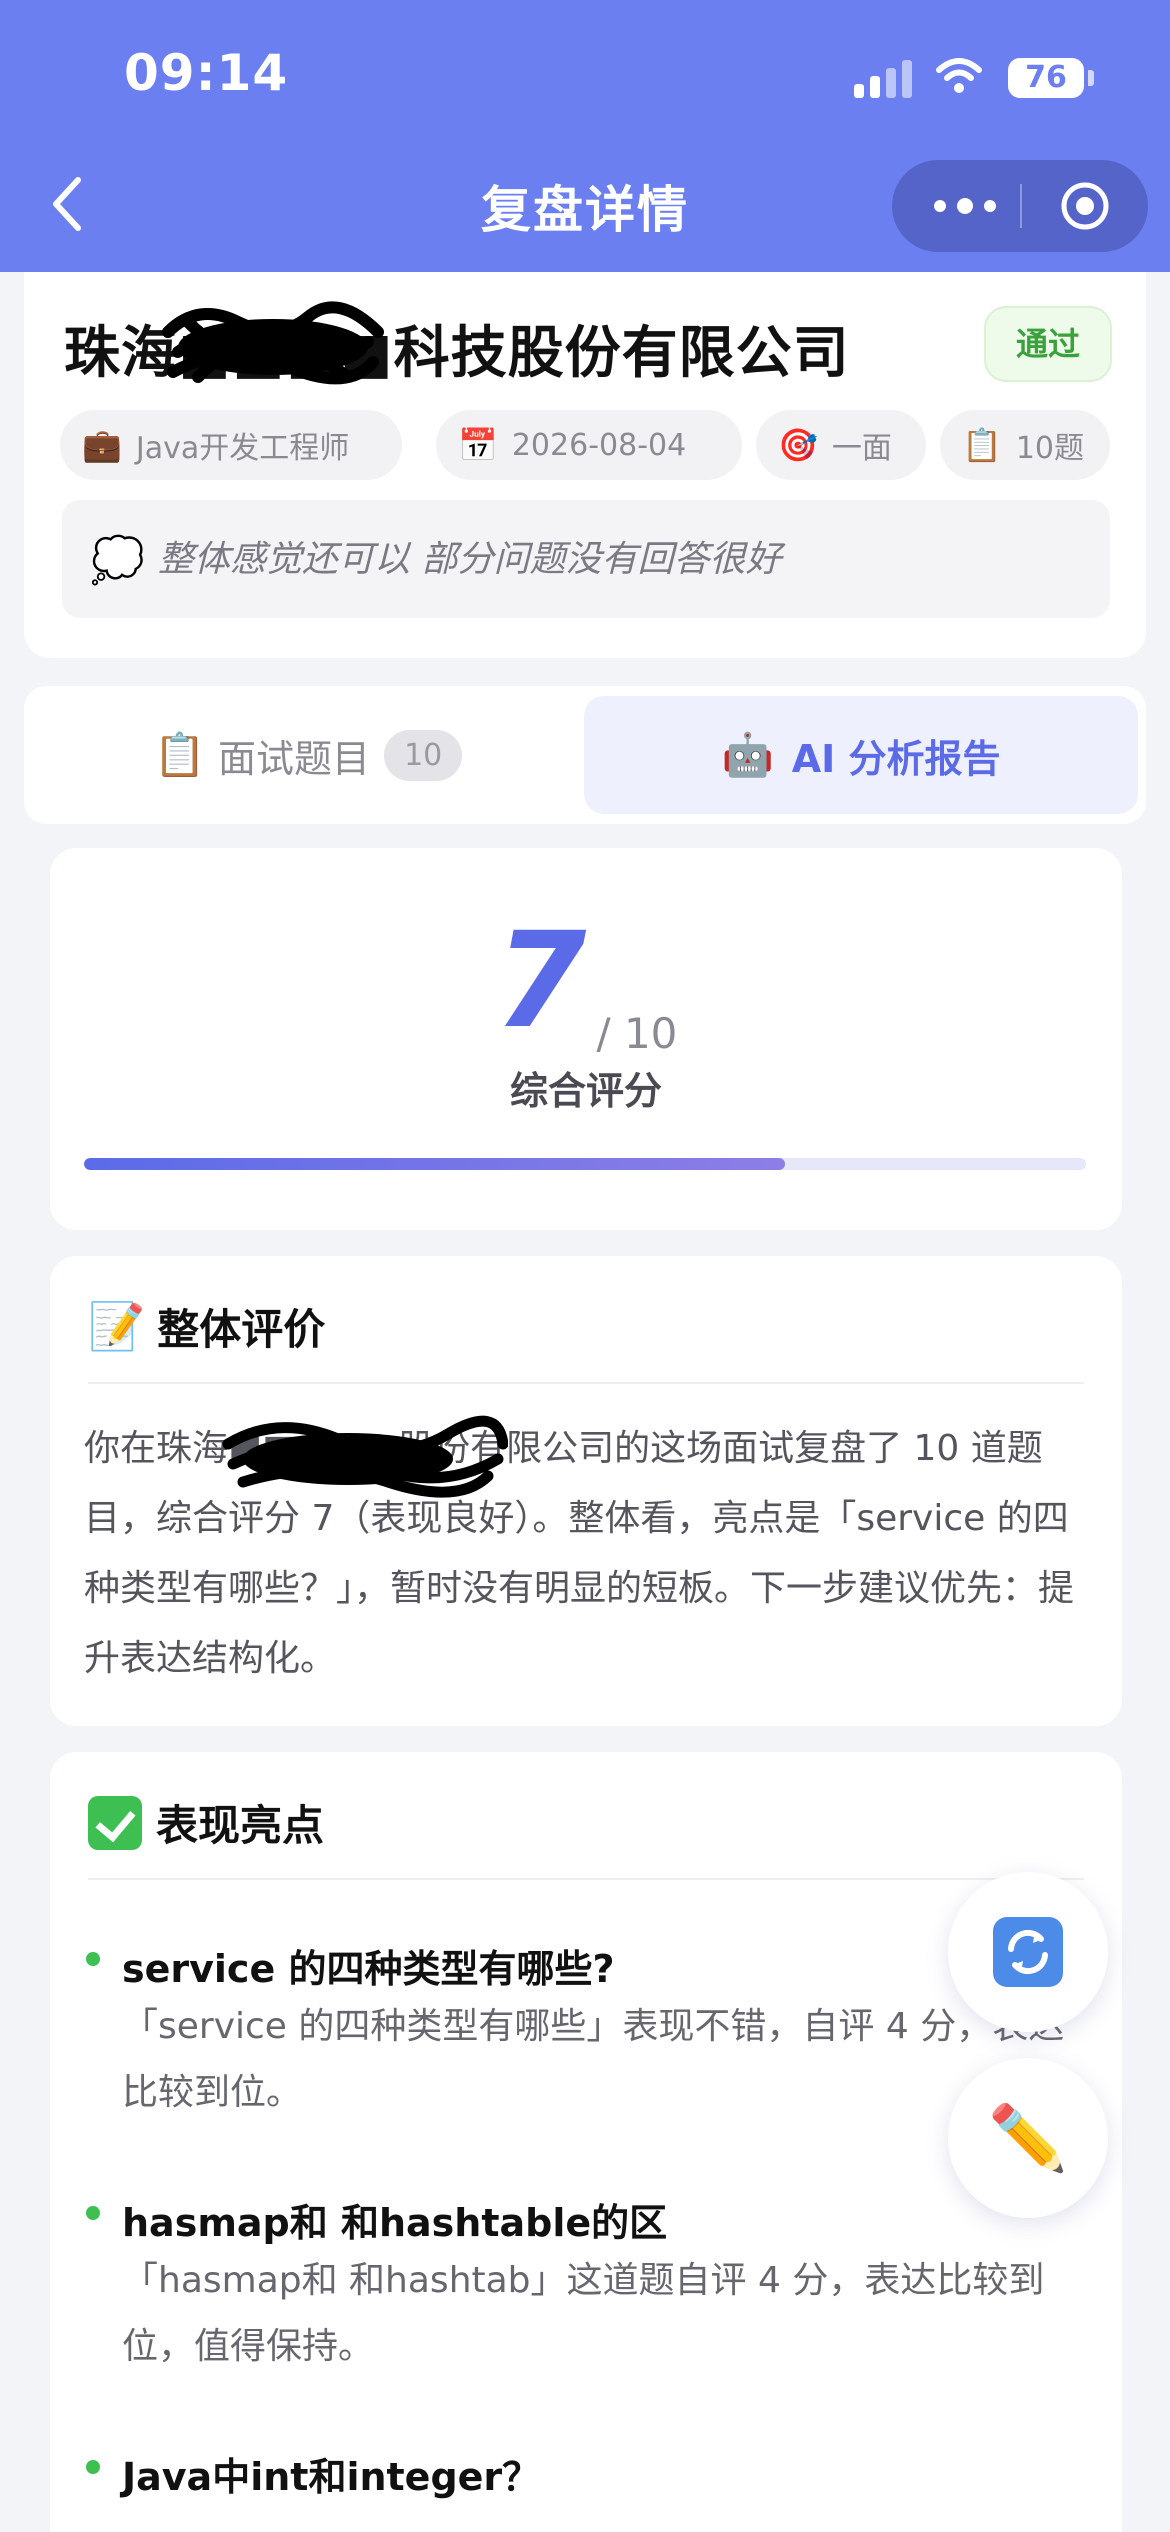 This screenshot has width=1170, height=2532. Describe the element at coordinates (117, 560) in the screenshot. I see `thought-bubble-icon: 💭` at that location.